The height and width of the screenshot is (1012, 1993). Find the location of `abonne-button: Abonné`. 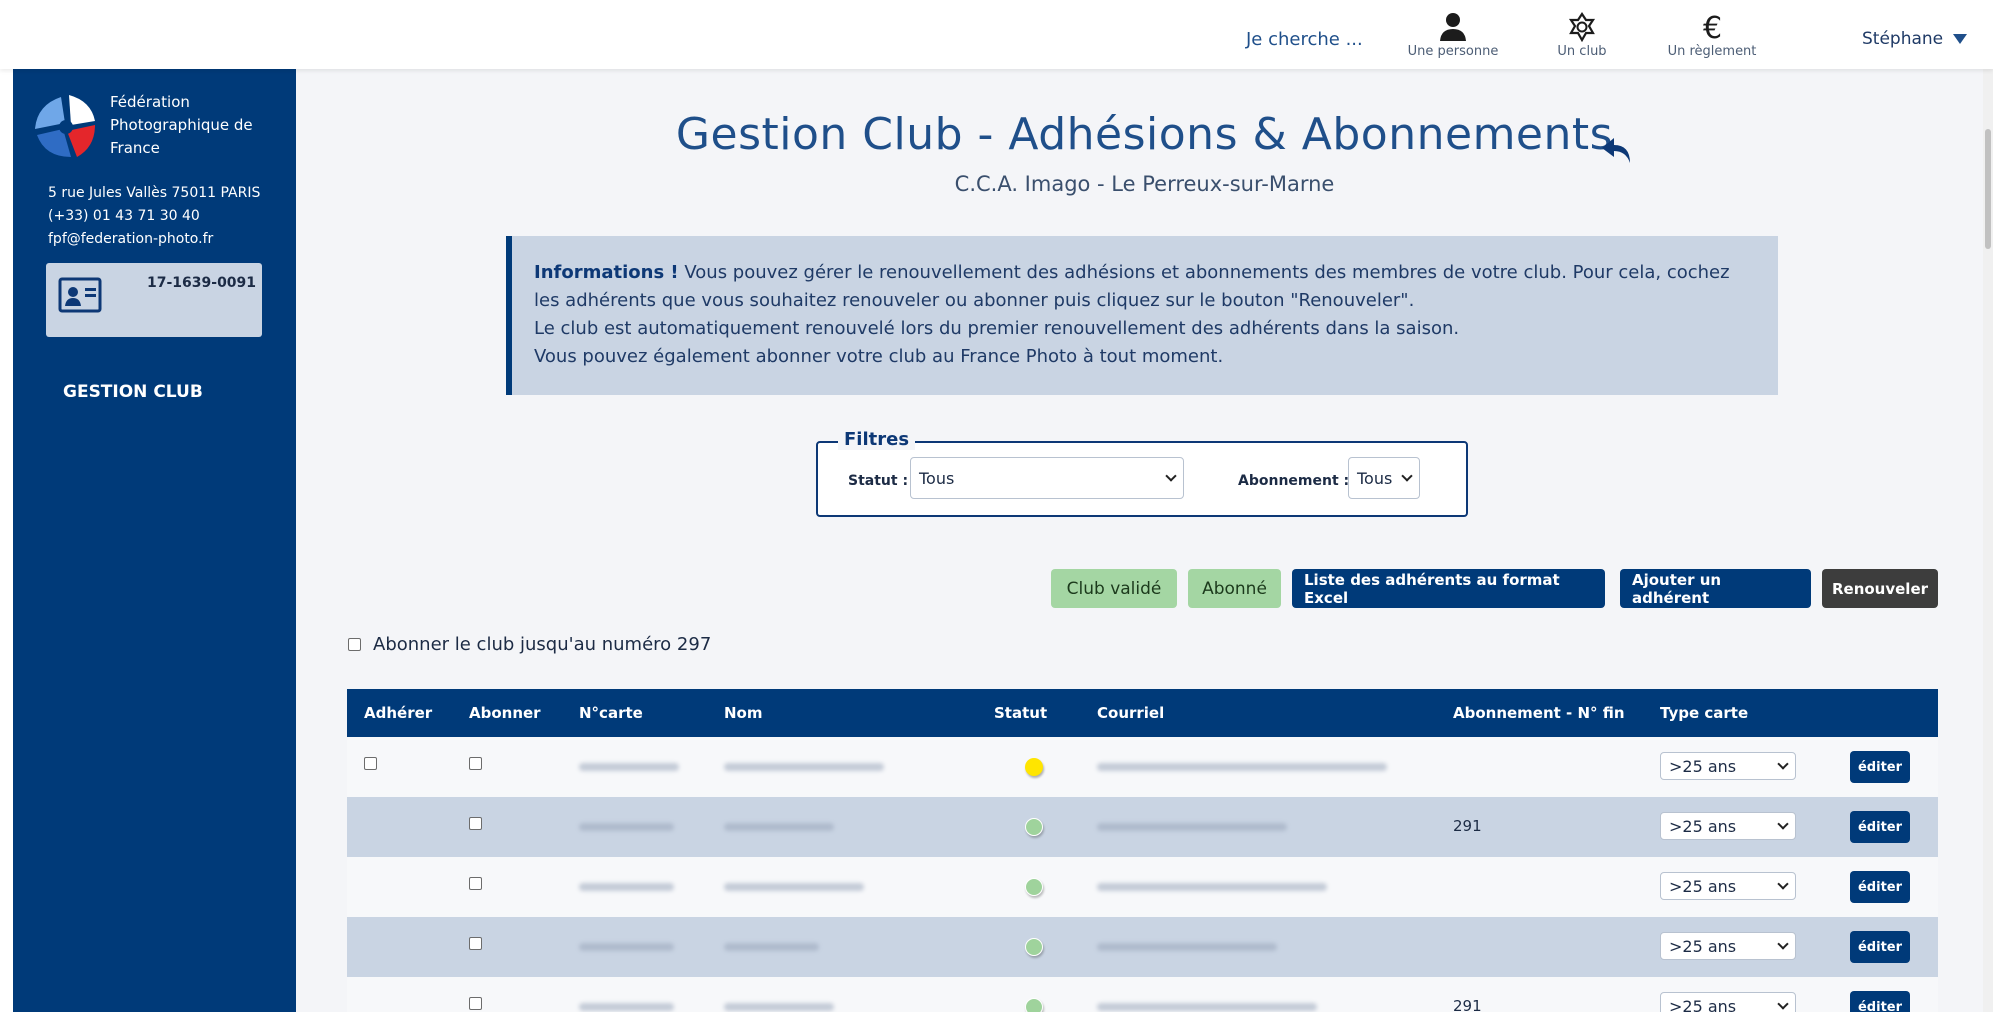

abonne-button: Abonné is located at coordinates (1234, 588).